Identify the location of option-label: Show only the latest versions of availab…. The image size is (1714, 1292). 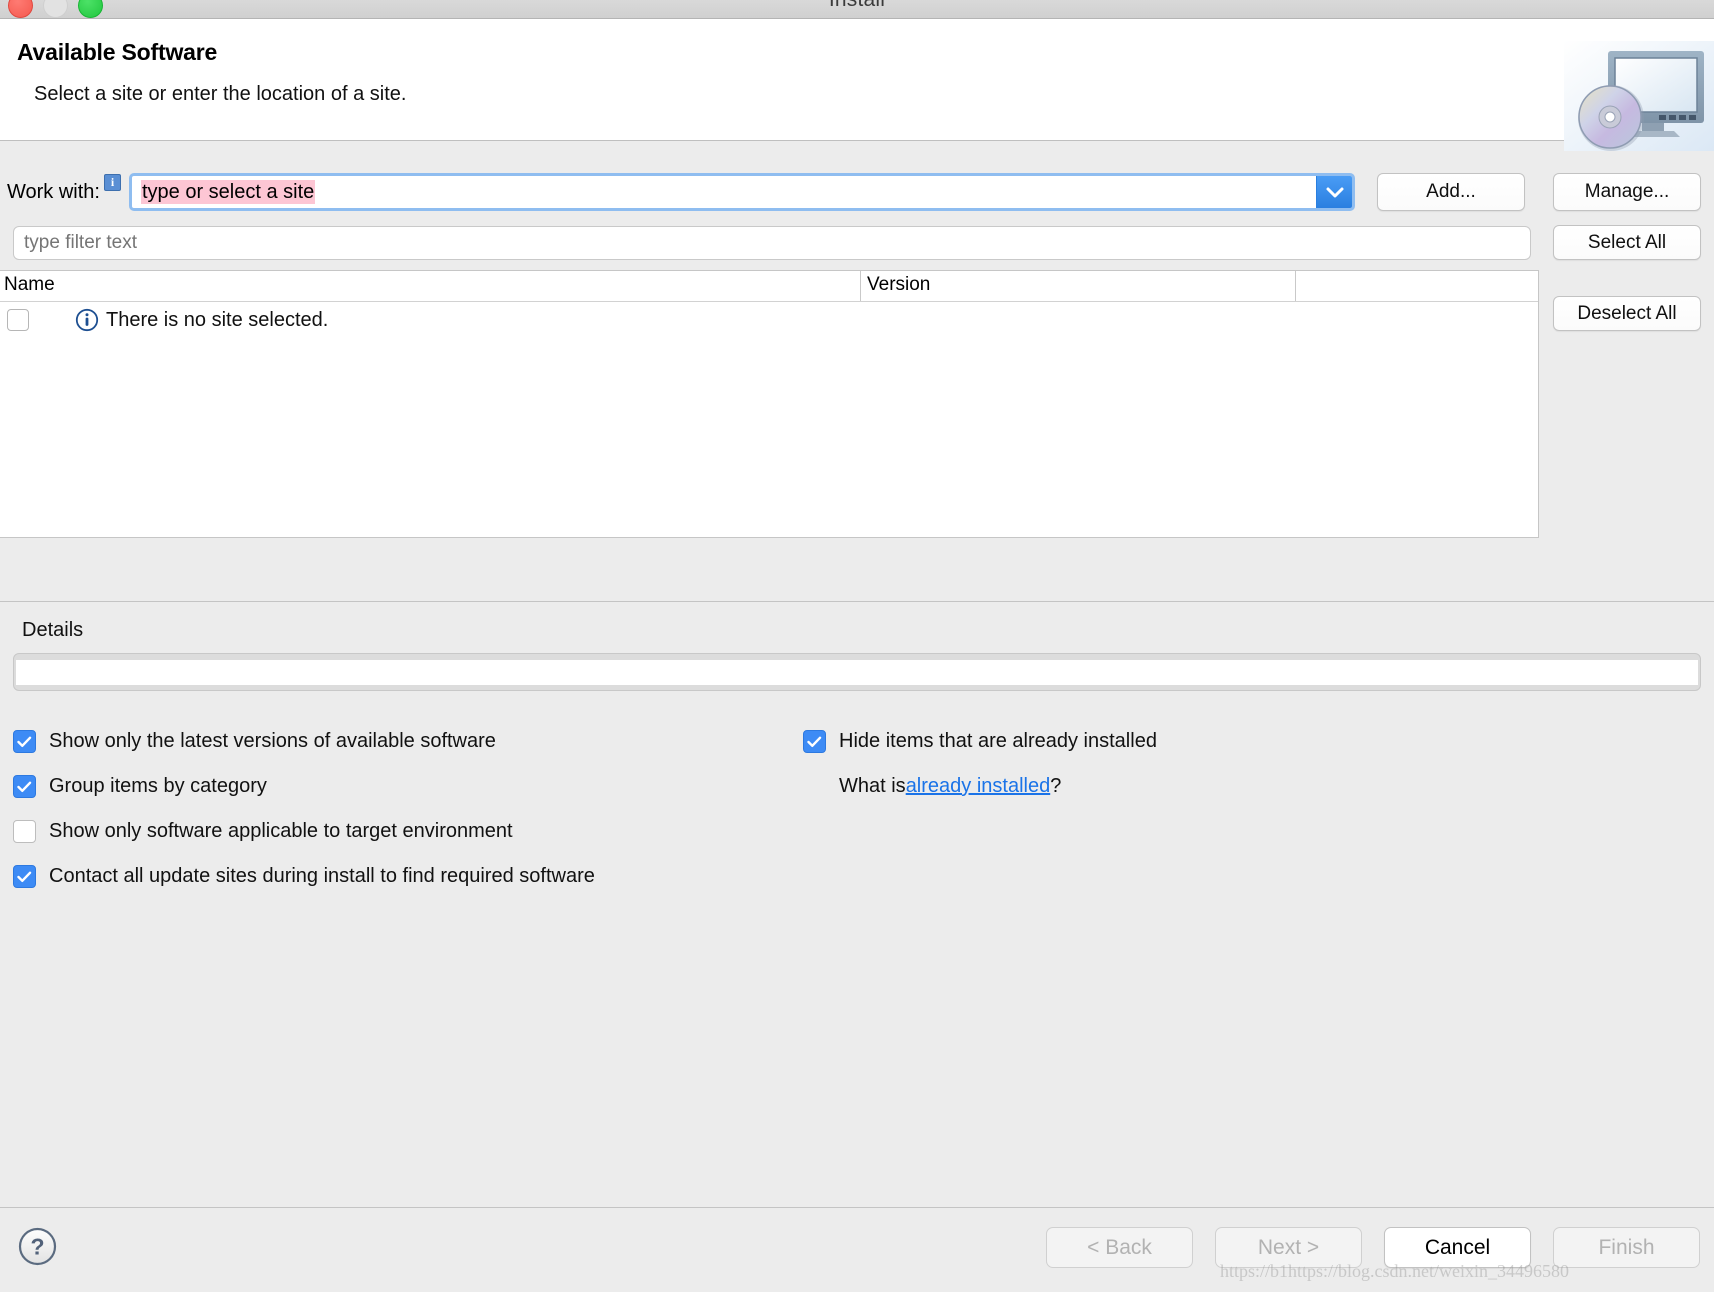
(272, 741).